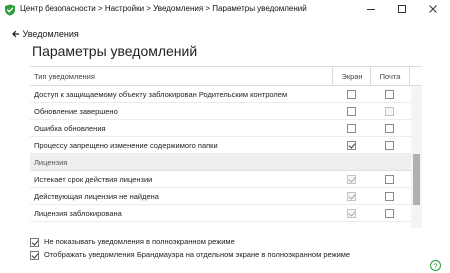 The image size is (450, 273). I want to click on scrollbar, so click(416, 157).